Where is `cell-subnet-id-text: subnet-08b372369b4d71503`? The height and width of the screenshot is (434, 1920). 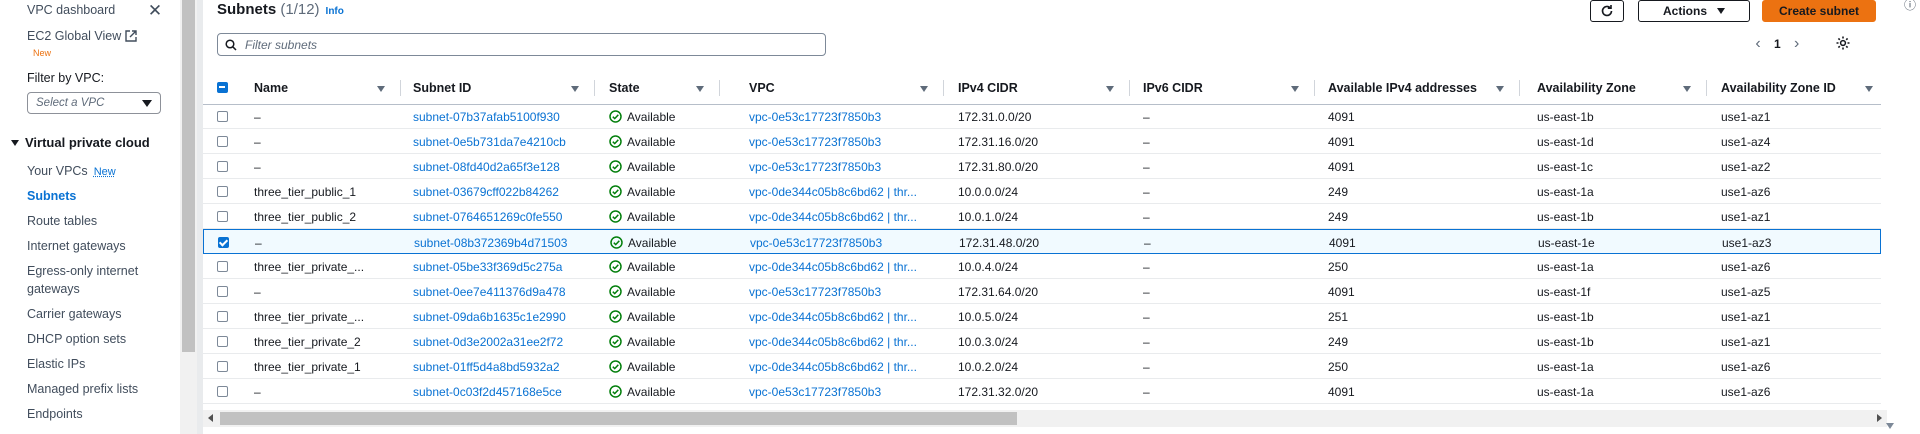
cell-subnet-id-text: subnet-08b372369b4d71503 is located at coordinates (490, 243).